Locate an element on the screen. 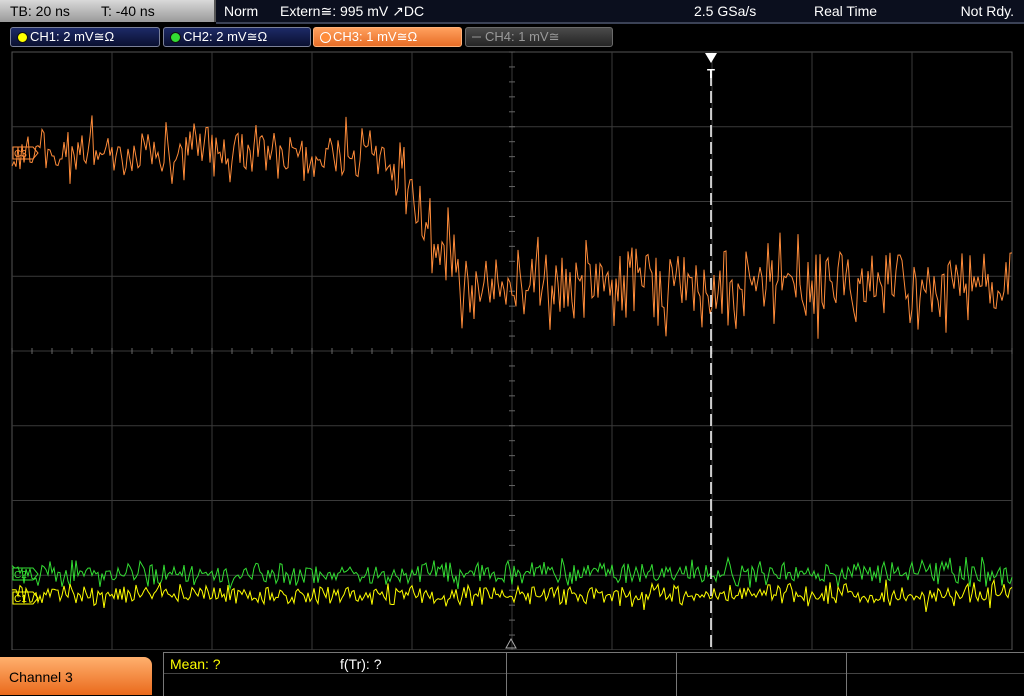 Image resolution: width=1024 pixels, height=696 pixels. timebase-box: TB: 20 ns T: -40 ns is located at coordinates (108, 11).